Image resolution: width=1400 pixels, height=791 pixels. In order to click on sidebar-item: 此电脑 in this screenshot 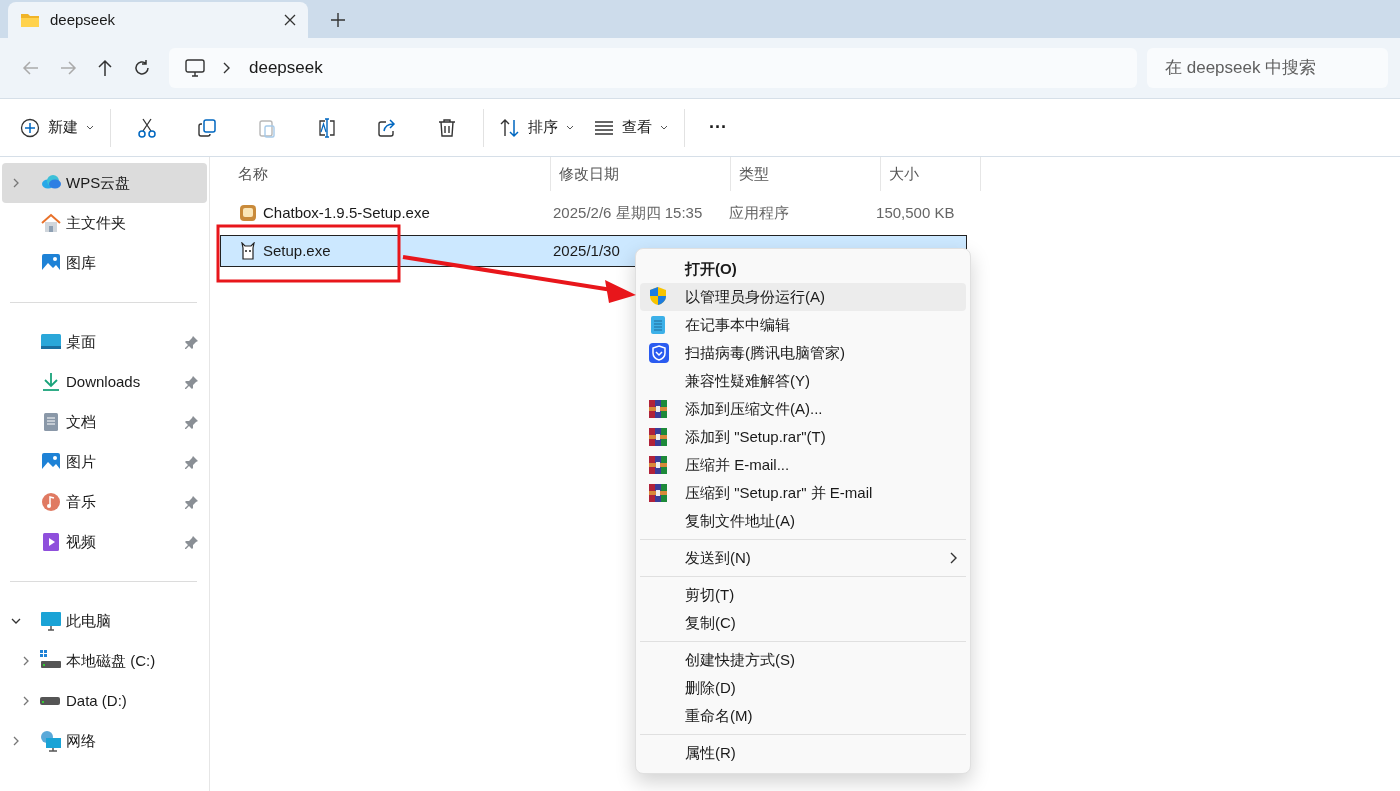, I will do `click(104, 621)`.